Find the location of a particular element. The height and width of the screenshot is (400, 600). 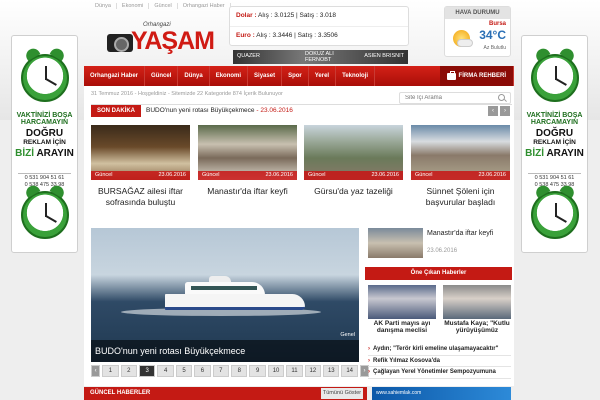

nav-item-dunya: Dünya is located at coordinates (194, 76).